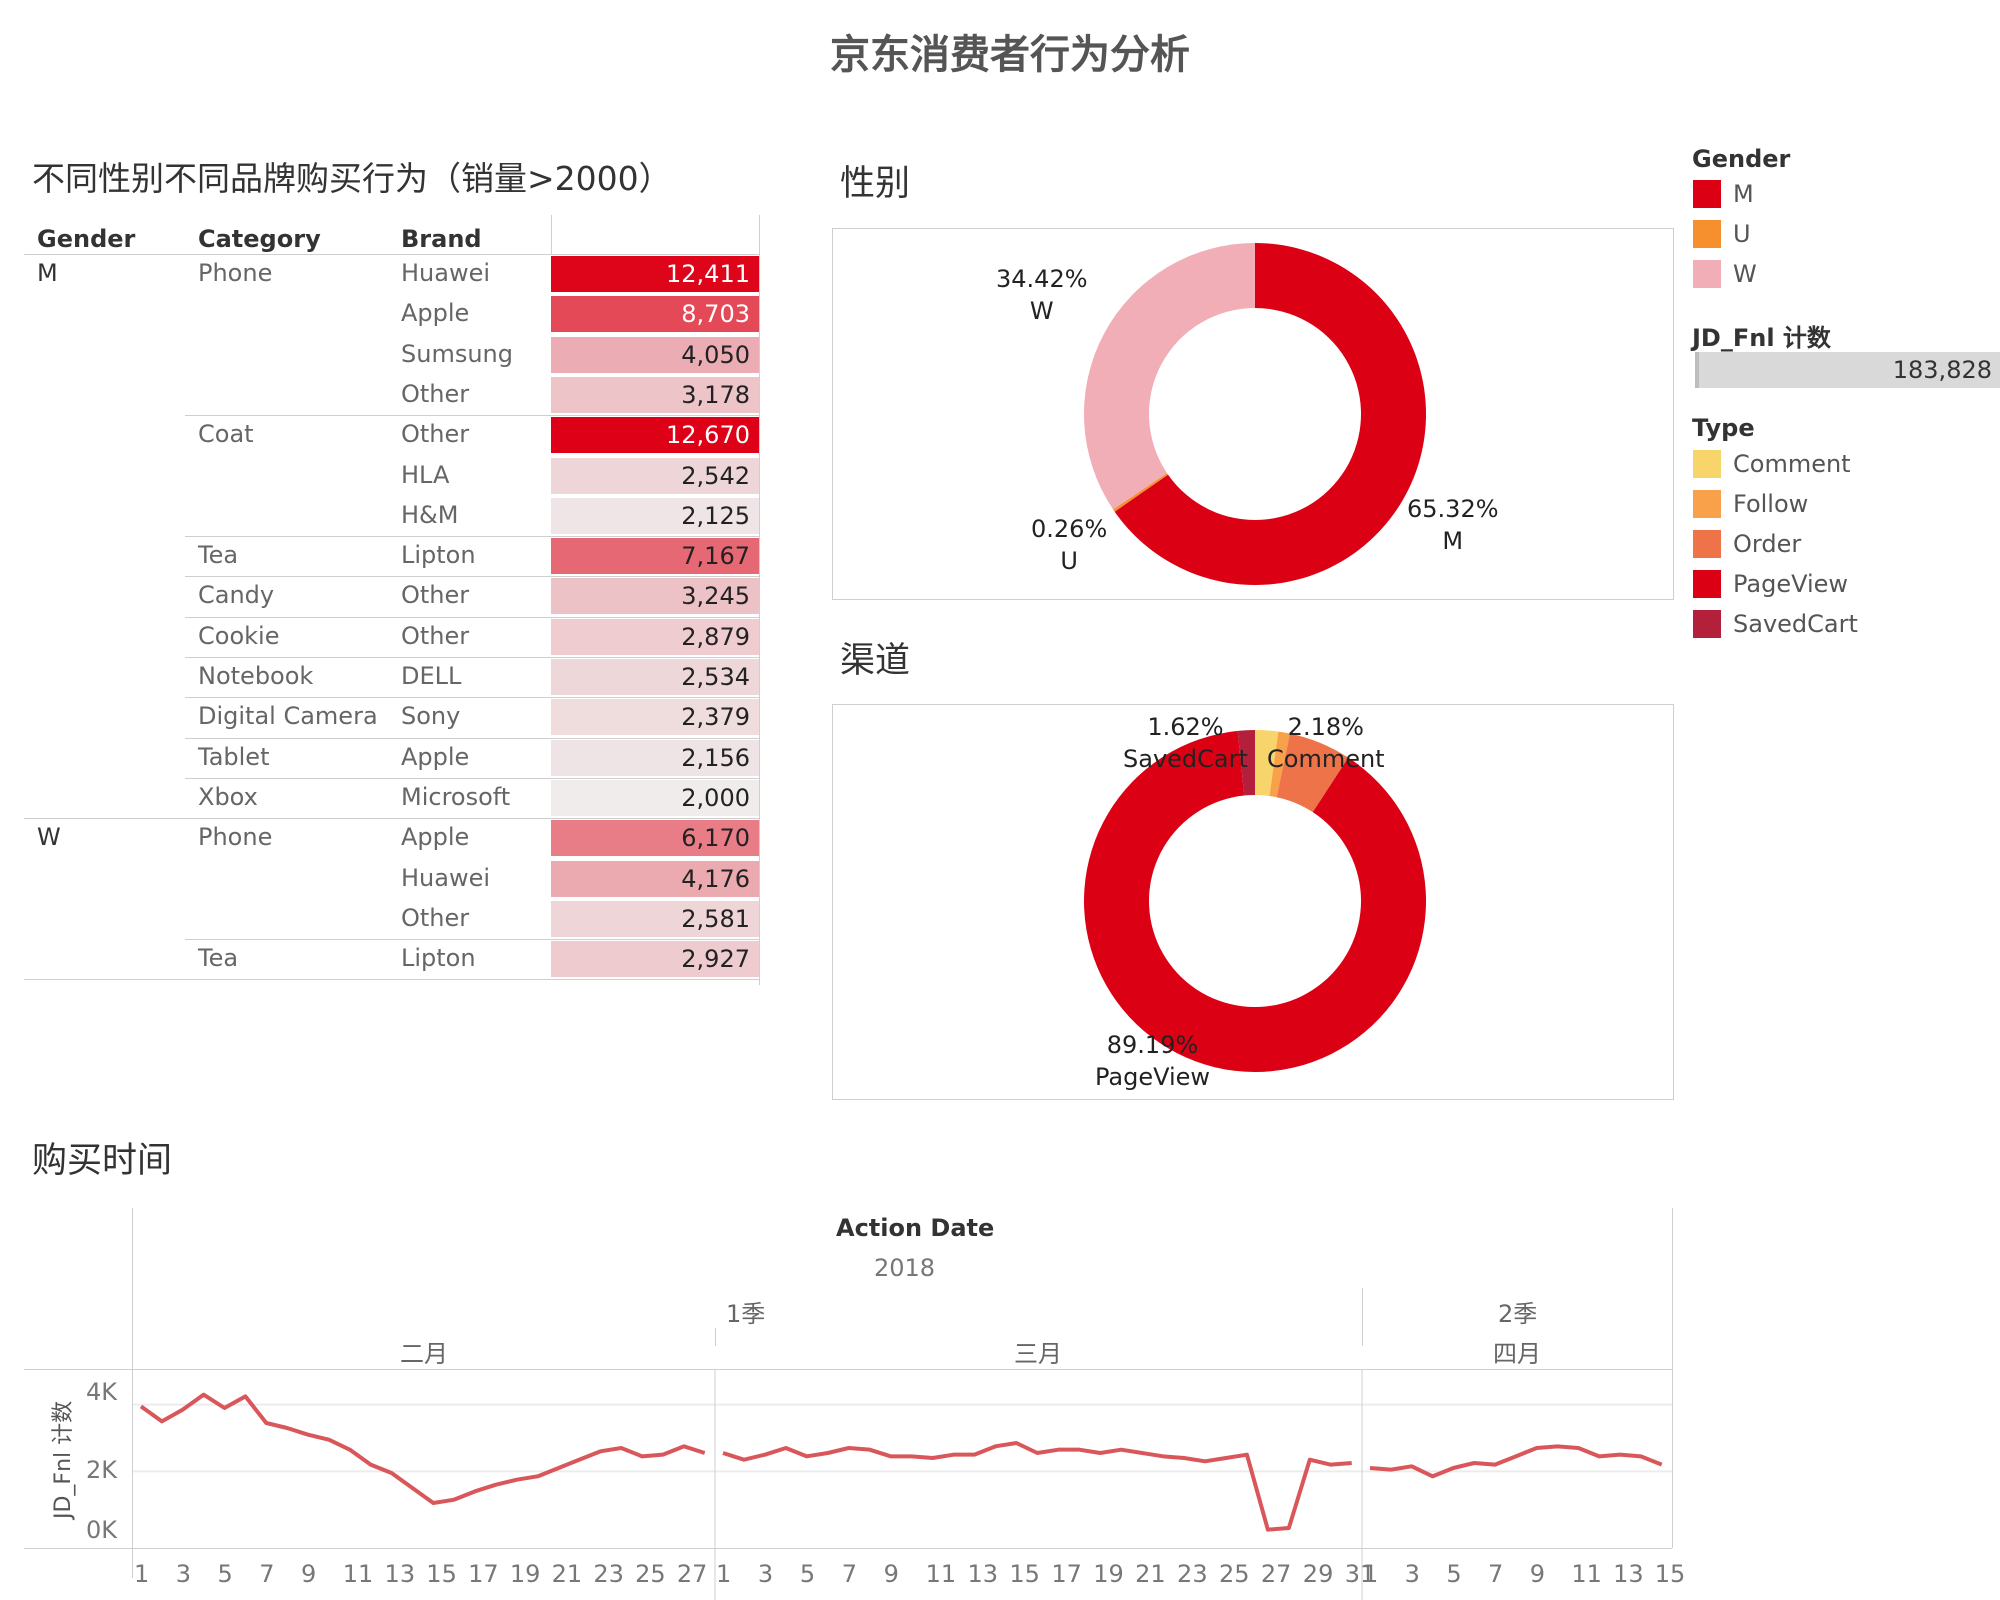 The width and height of the screenshot is (2000, 1600). Describe the element at coordinates (655, 274) in the screenshot. I see `row-value: 12,411` at that location.